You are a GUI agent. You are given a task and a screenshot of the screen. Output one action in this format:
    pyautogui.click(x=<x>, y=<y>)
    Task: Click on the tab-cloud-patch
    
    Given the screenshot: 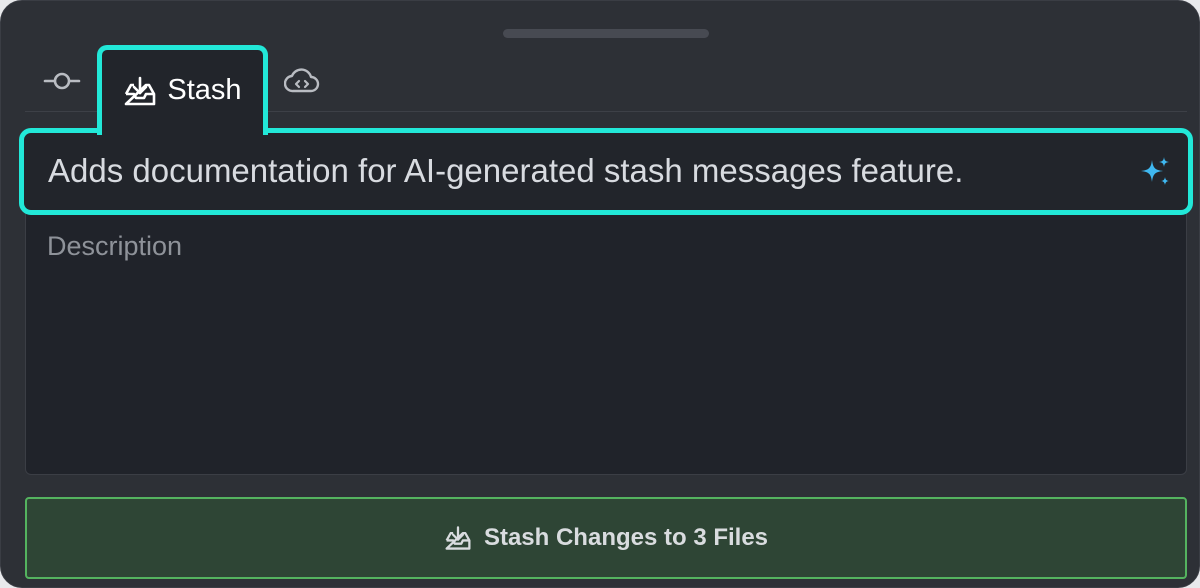 What is the action you would take?
    pyautogui.click(x=302, y=81)
    